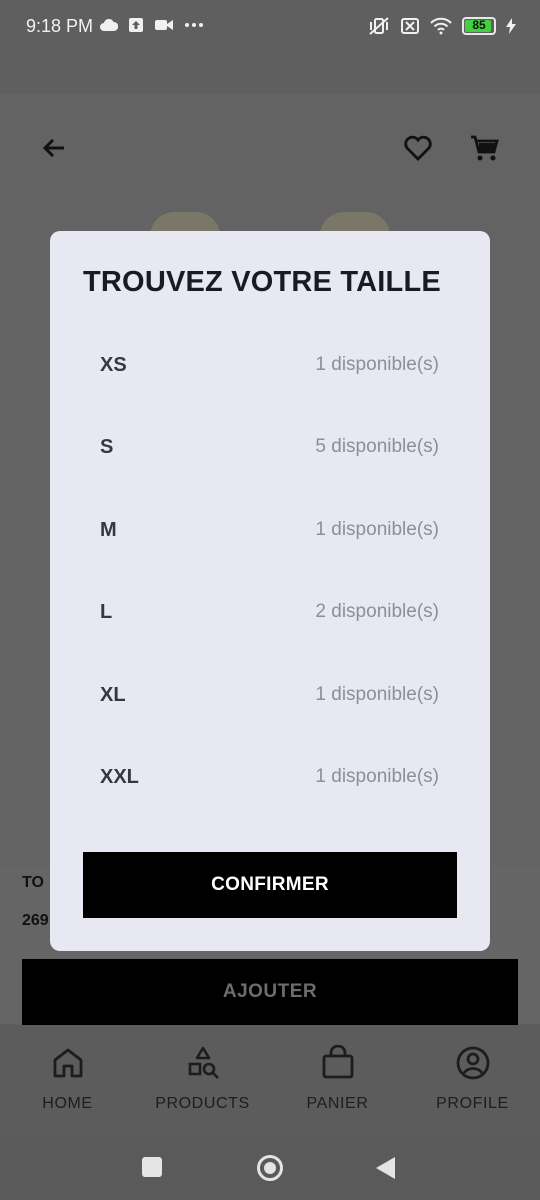  Describe the element at coordinates (113, 364) in the screenshot. I see `size-label: XS` at that location.